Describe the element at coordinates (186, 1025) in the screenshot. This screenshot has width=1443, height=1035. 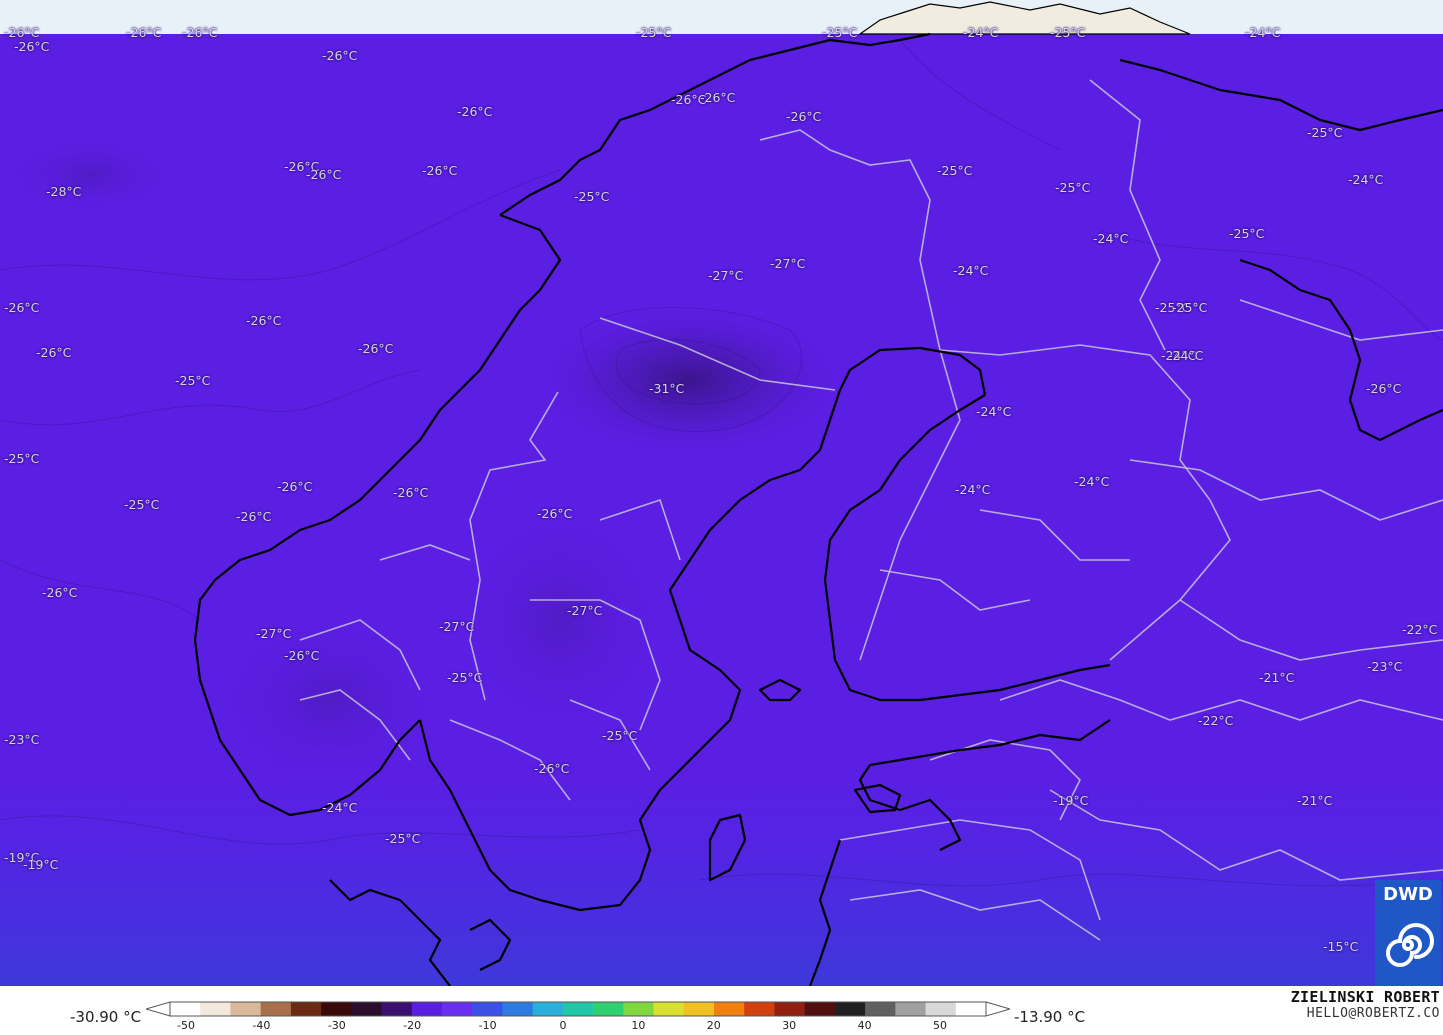
I see `colorbar-tick-label: -50` at that location.